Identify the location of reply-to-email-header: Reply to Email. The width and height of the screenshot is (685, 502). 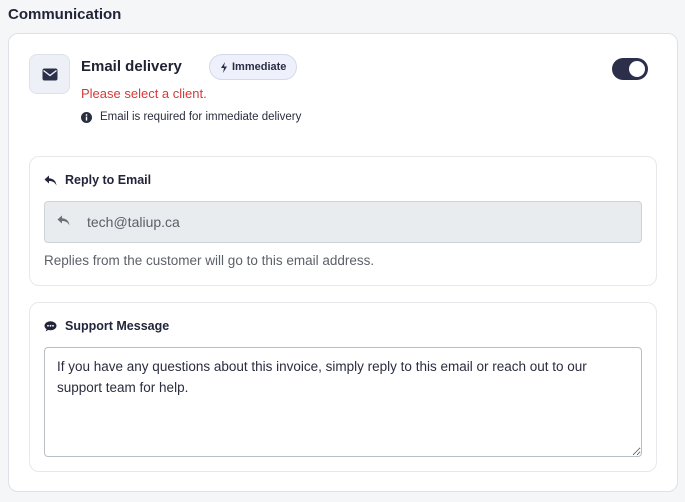
(97, 180).